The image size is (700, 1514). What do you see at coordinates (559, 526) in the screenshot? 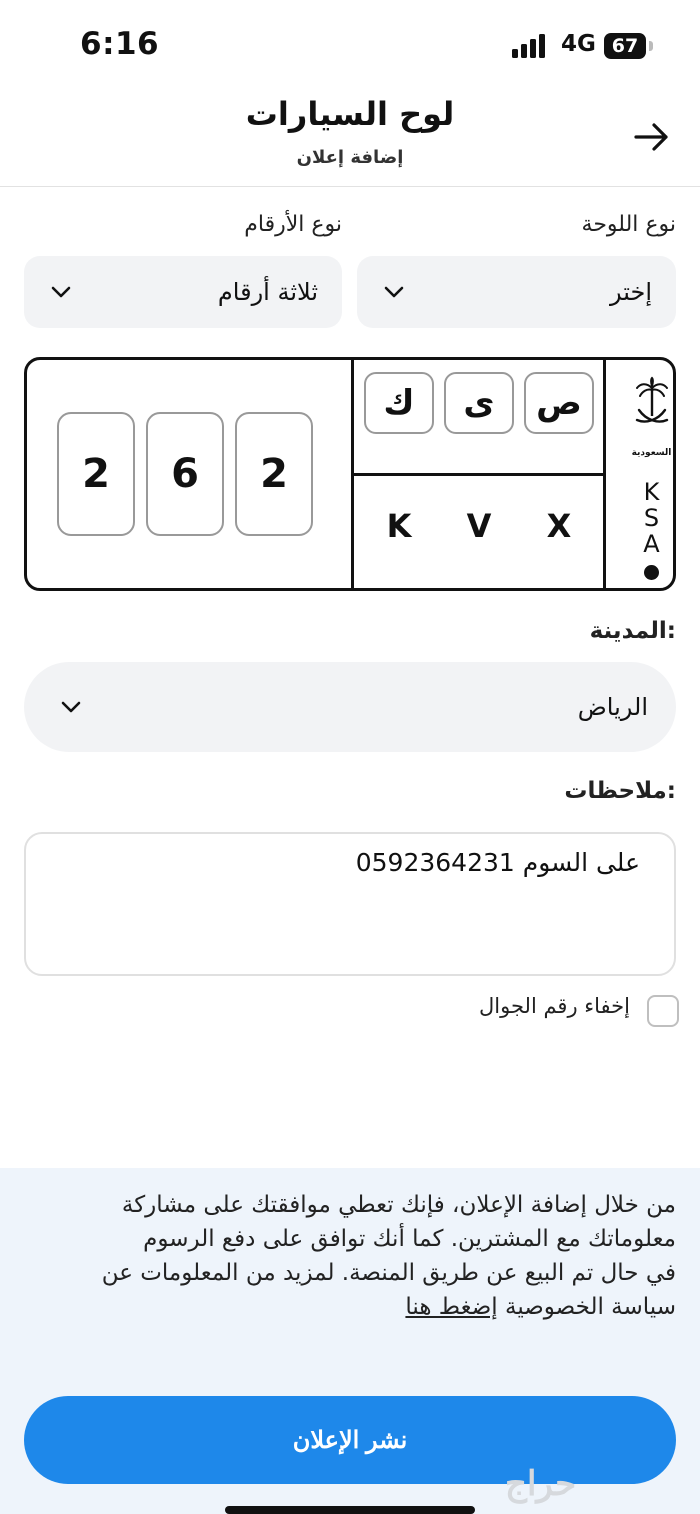
I see `plate-latin-letter: X` at bounding box center [559, 526].